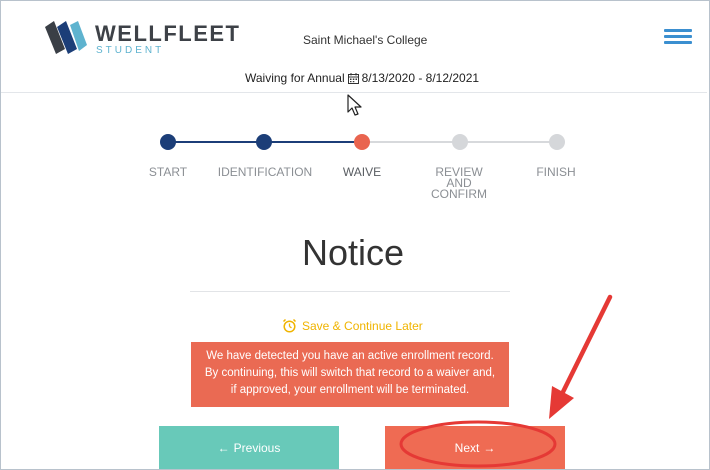  I want to click on annotation-arrow-shaft, so click(585, 347).